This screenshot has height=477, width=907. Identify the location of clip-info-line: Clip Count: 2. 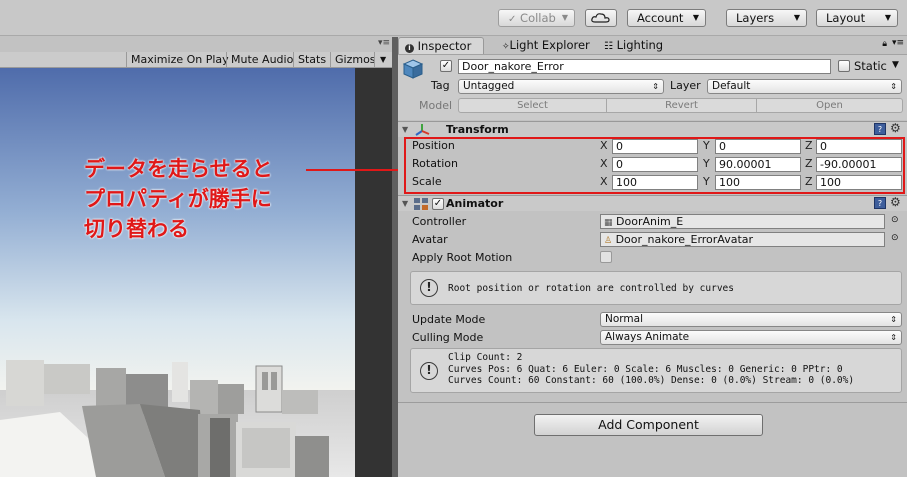
(485, 357).